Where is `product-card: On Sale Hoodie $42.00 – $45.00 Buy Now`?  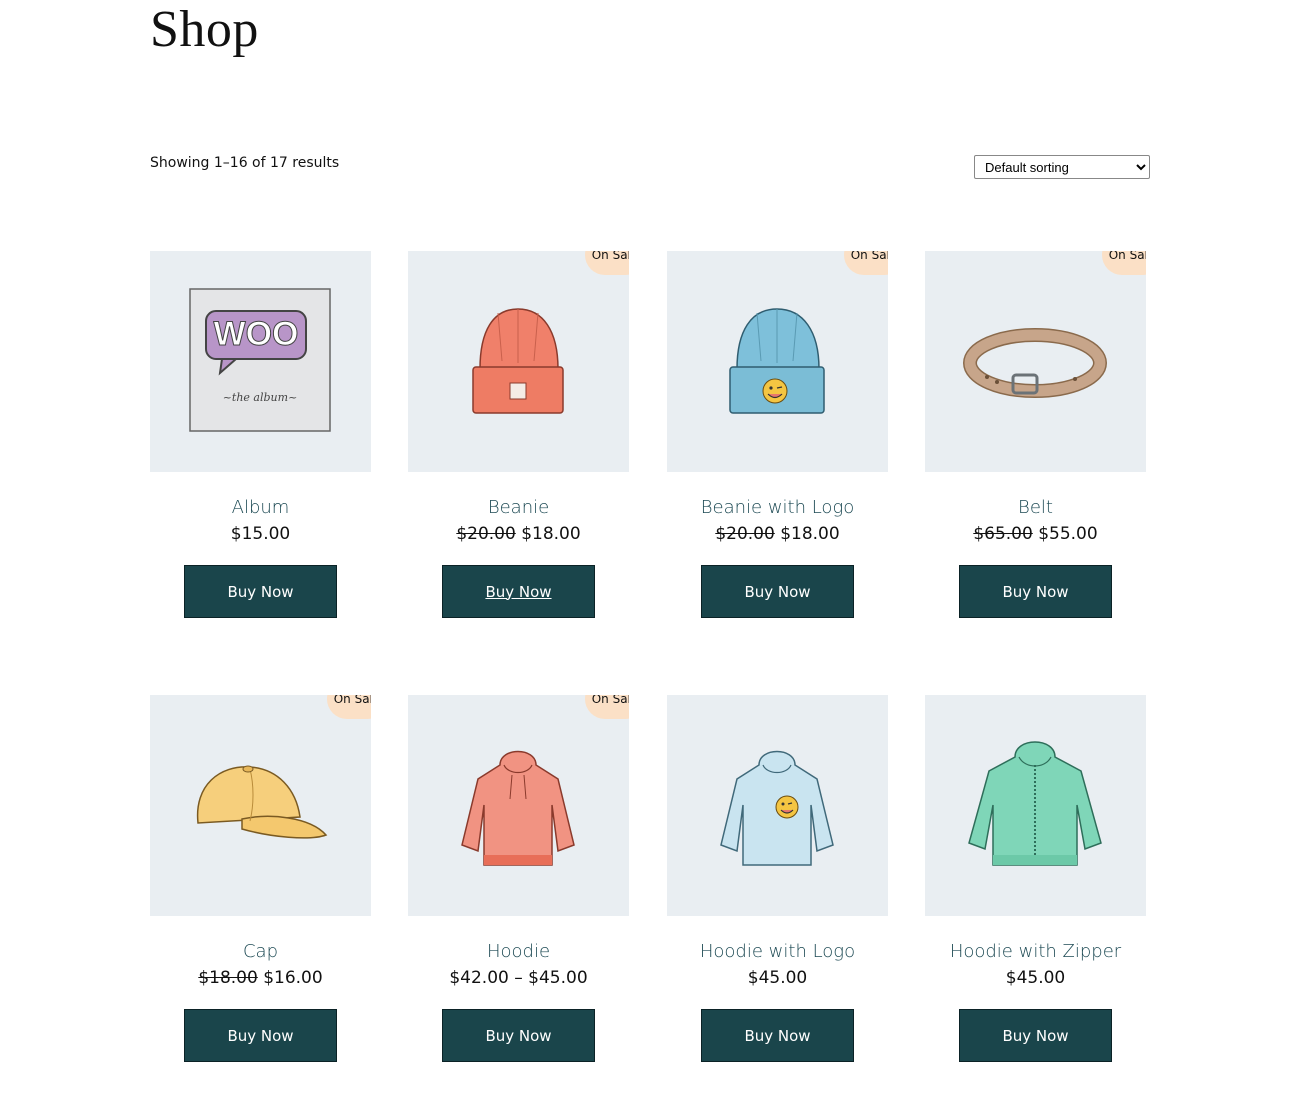 product-card: On Sale Hoodie $42.00 – $45.00 Buy Now is located at coordinates (518, 878).